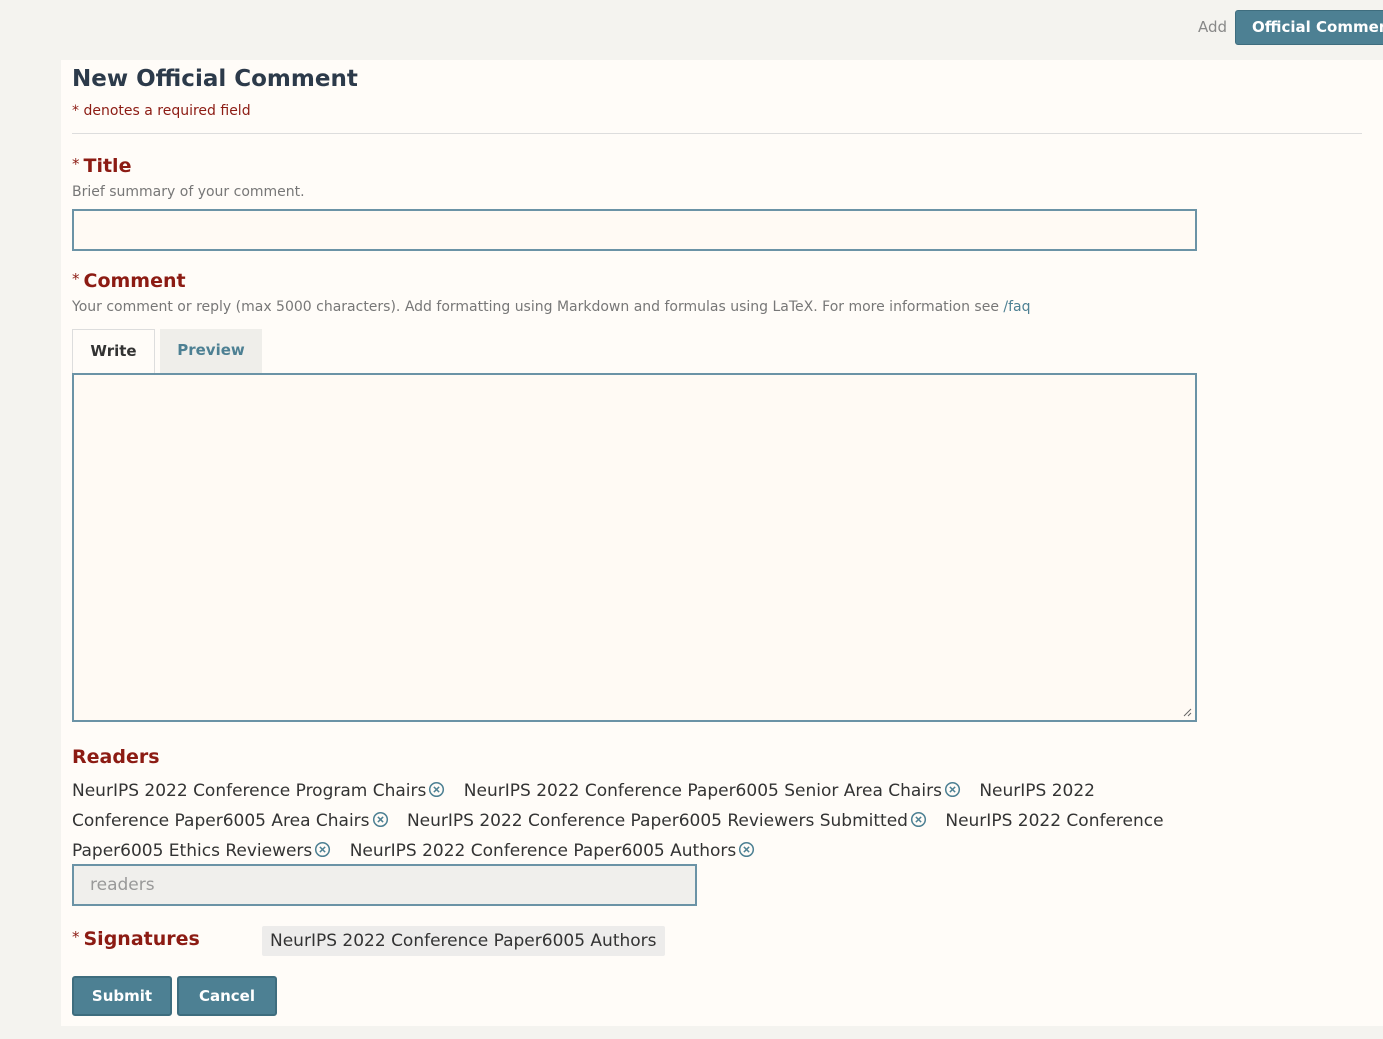 This screenshot has height=1039, width=1383. What do you see at coordinates (384, 885) in the screenshot?
I see `readers-input: readers` at bounding box center [384, 885].